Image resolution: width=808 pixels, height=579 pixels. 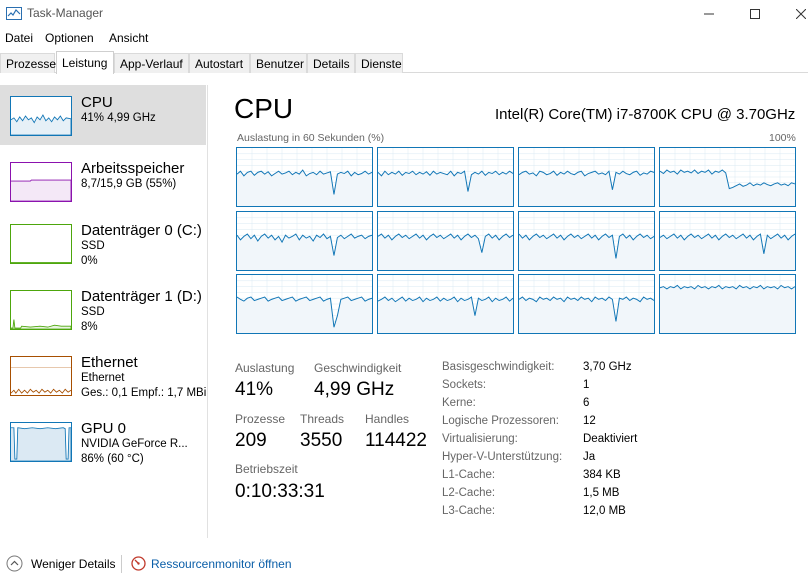 I want to click on minimize-icon, so click(x=709, y=14).